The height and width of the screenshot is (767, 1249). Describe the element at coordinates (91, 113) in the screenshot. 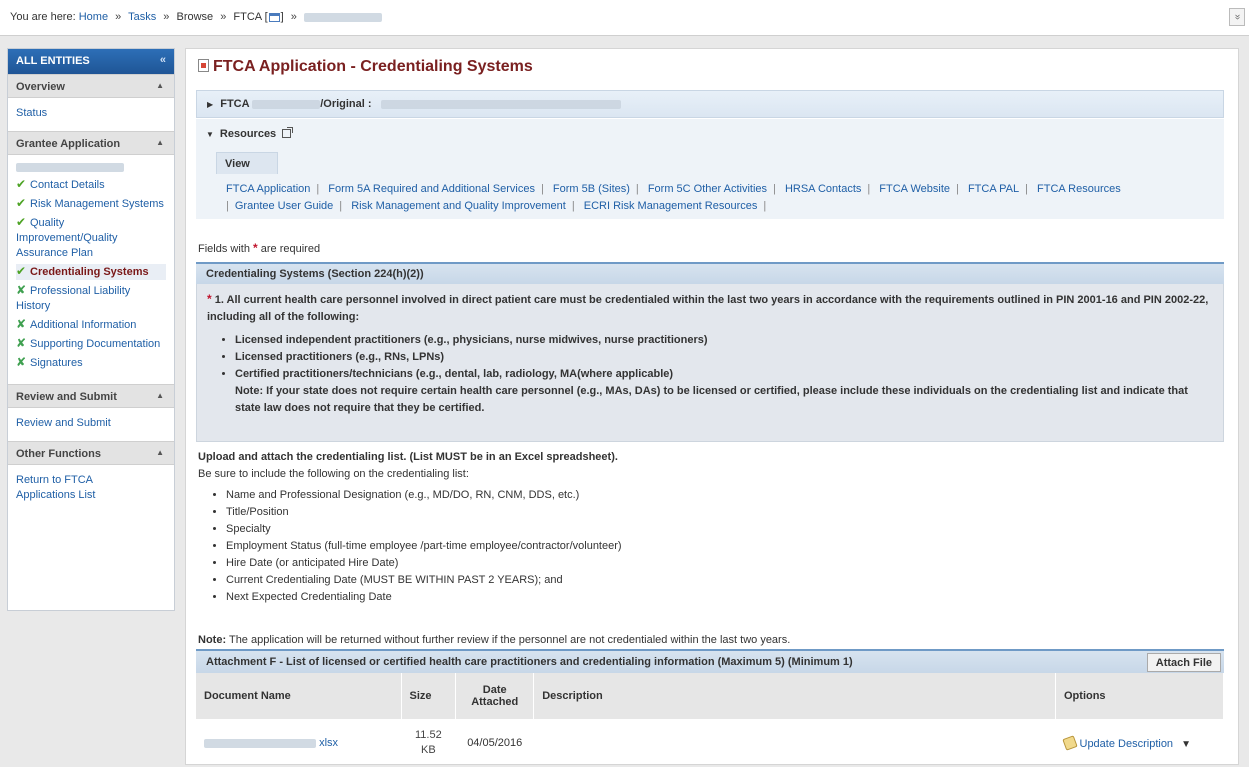

I see `sidebar-item-status: Status` at that location.